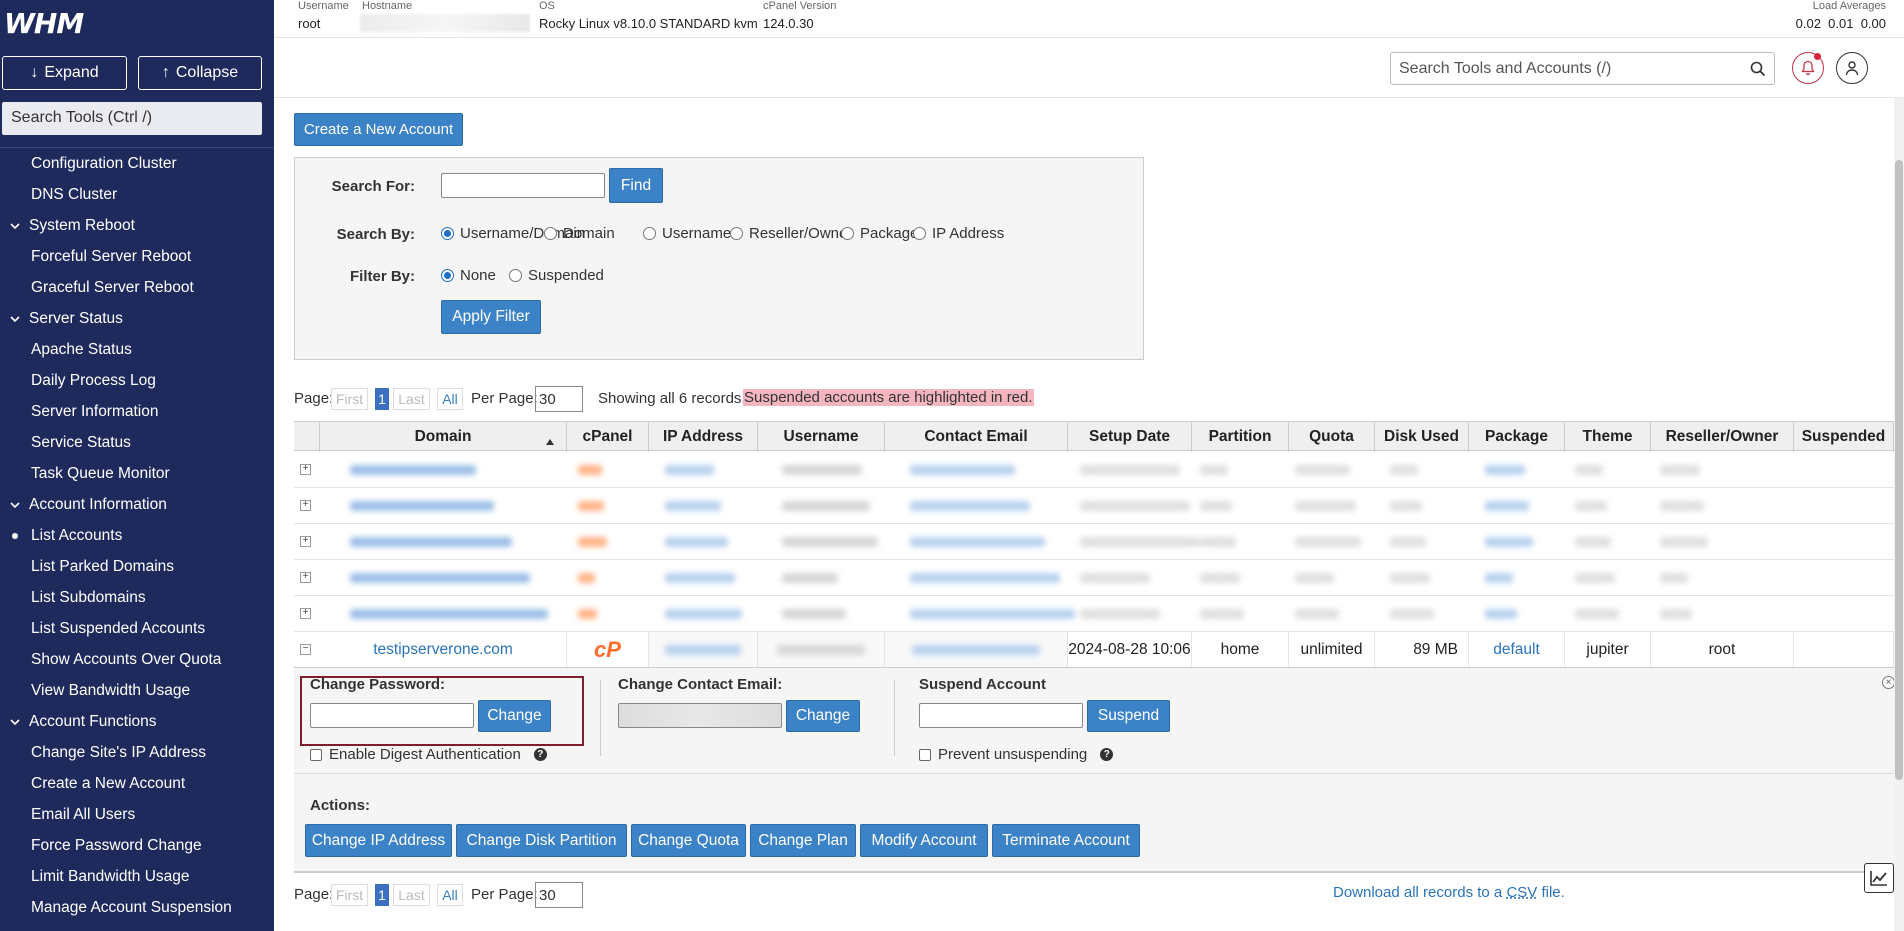  Describe the element at coordinates (1844, 437) in the screenshot. I see `column-header: Suspended` at that location.